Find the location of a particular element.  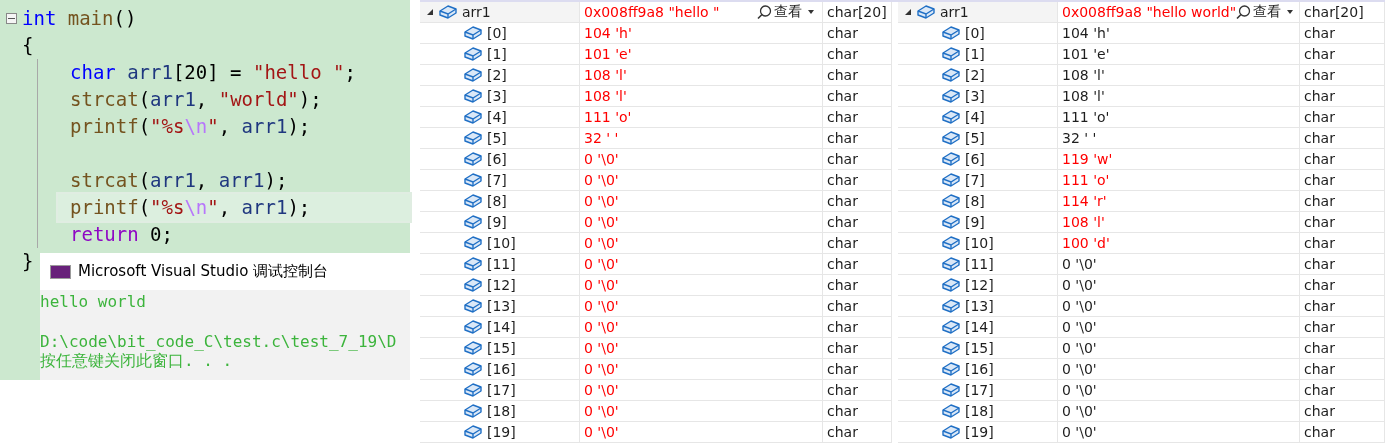

variable-value: 114 'r' is located at coordinates (1084, 201).